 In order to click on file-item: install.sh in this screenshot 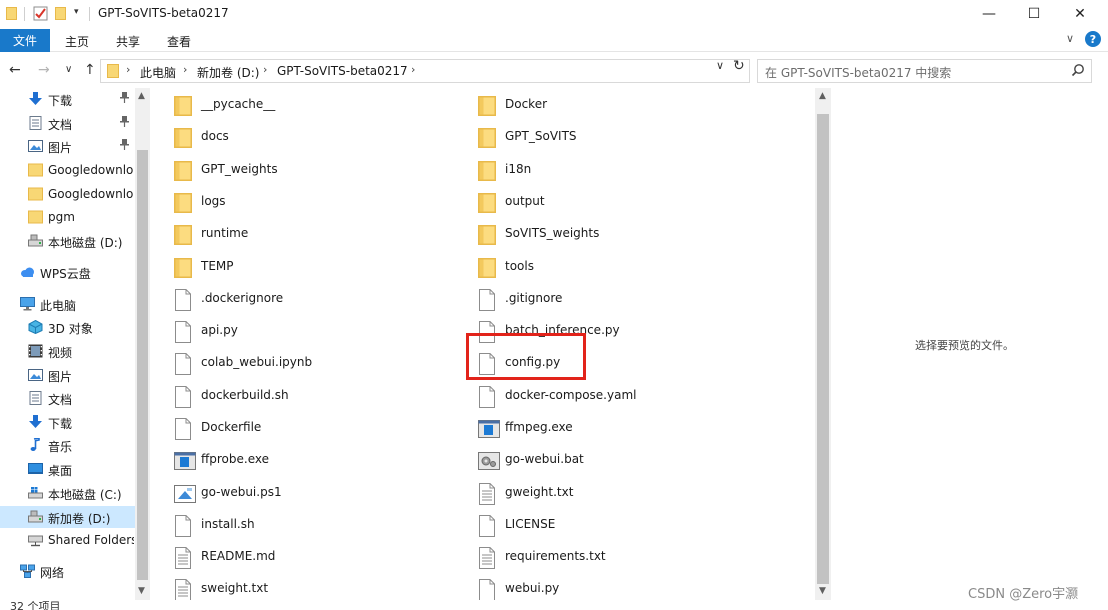, I will do `click(295, 525)`.